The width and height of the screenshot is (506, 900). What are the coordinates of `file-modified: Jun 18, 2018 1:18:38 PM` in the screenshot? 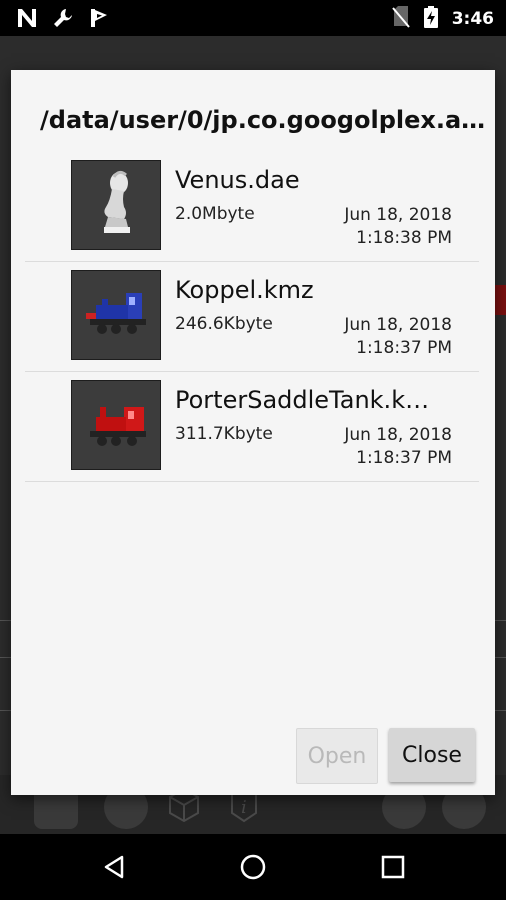 It's located at (398, 227).